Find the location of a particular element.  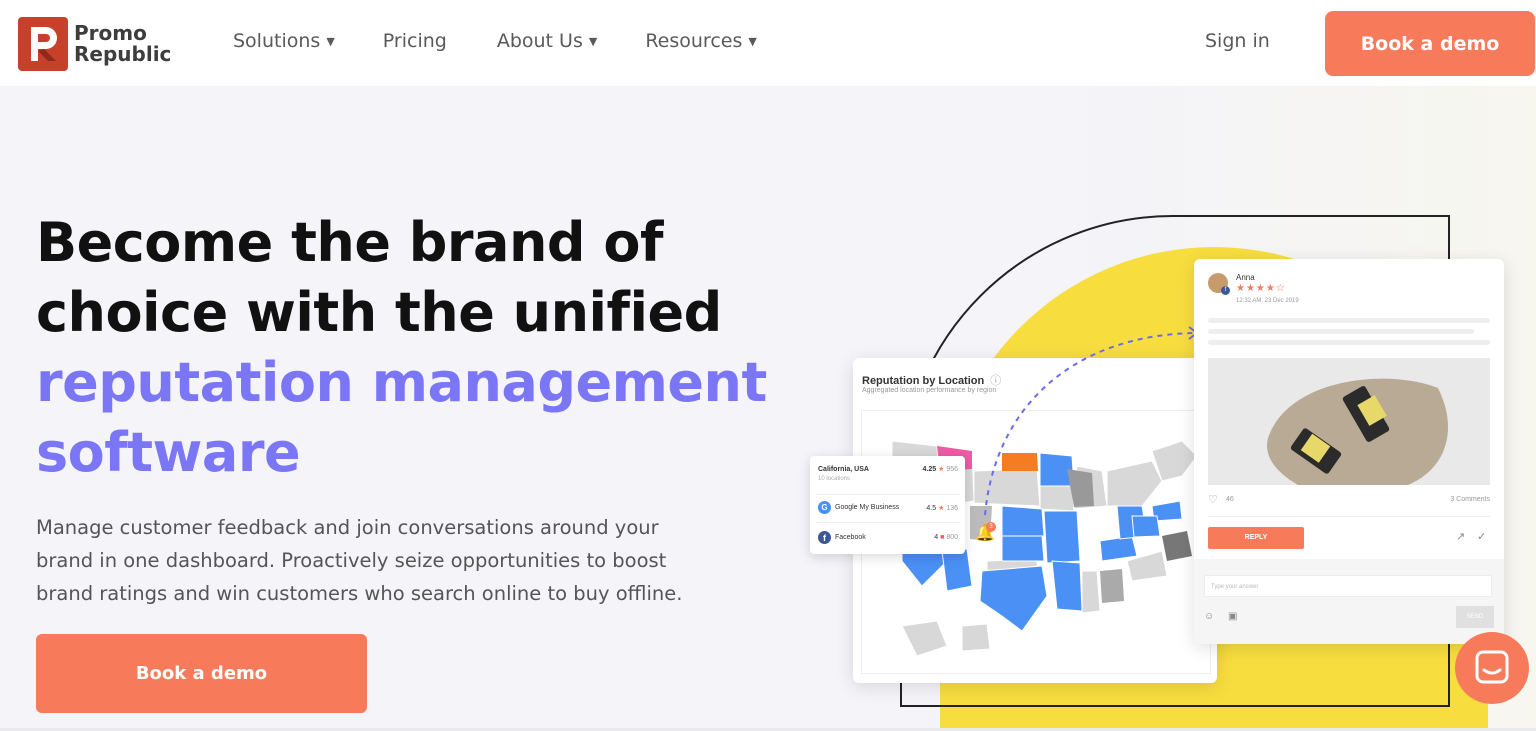

check-circle-icon: ✓ is located at coordinates (1481, 536).